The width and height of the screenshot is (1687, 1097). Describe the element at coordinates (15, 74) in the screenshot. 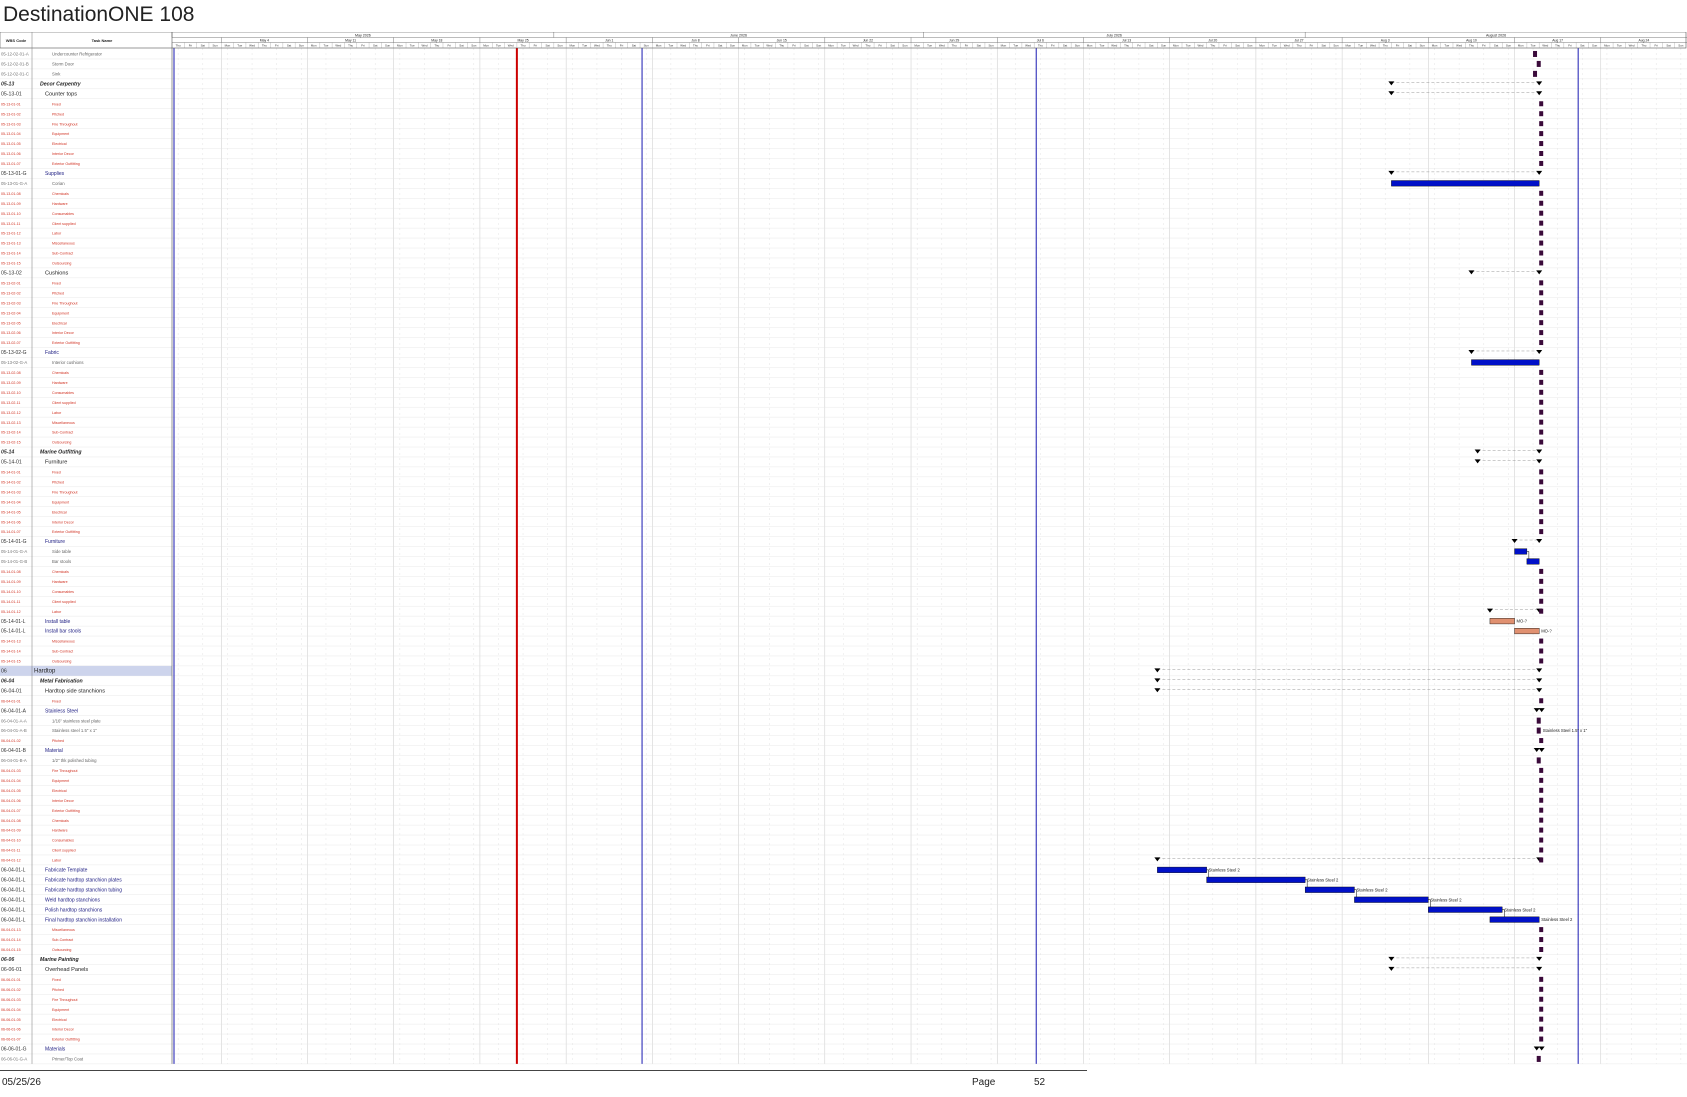

I see `wbs-code: 05-12-02-01-C` at that location.